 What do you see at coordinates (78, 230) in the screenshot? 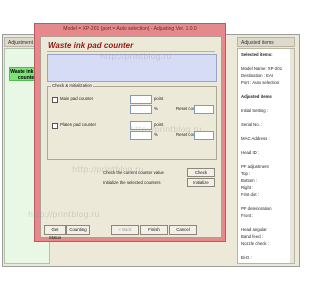
I see `counting-button: Counting` at bounding box center [78, 230].